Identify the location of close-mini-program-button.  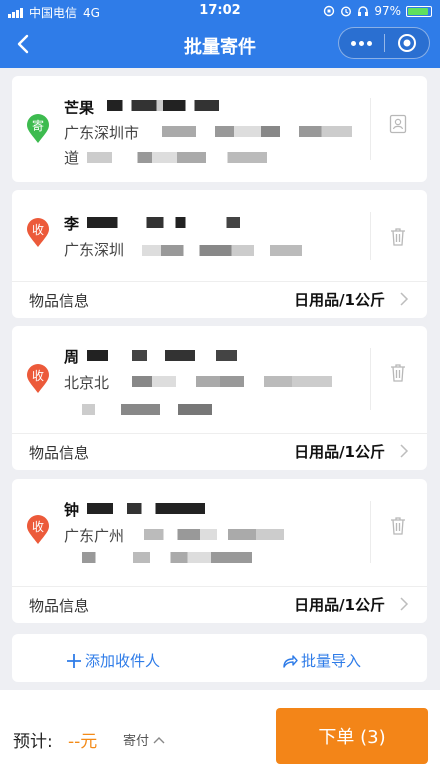
(407, 43).